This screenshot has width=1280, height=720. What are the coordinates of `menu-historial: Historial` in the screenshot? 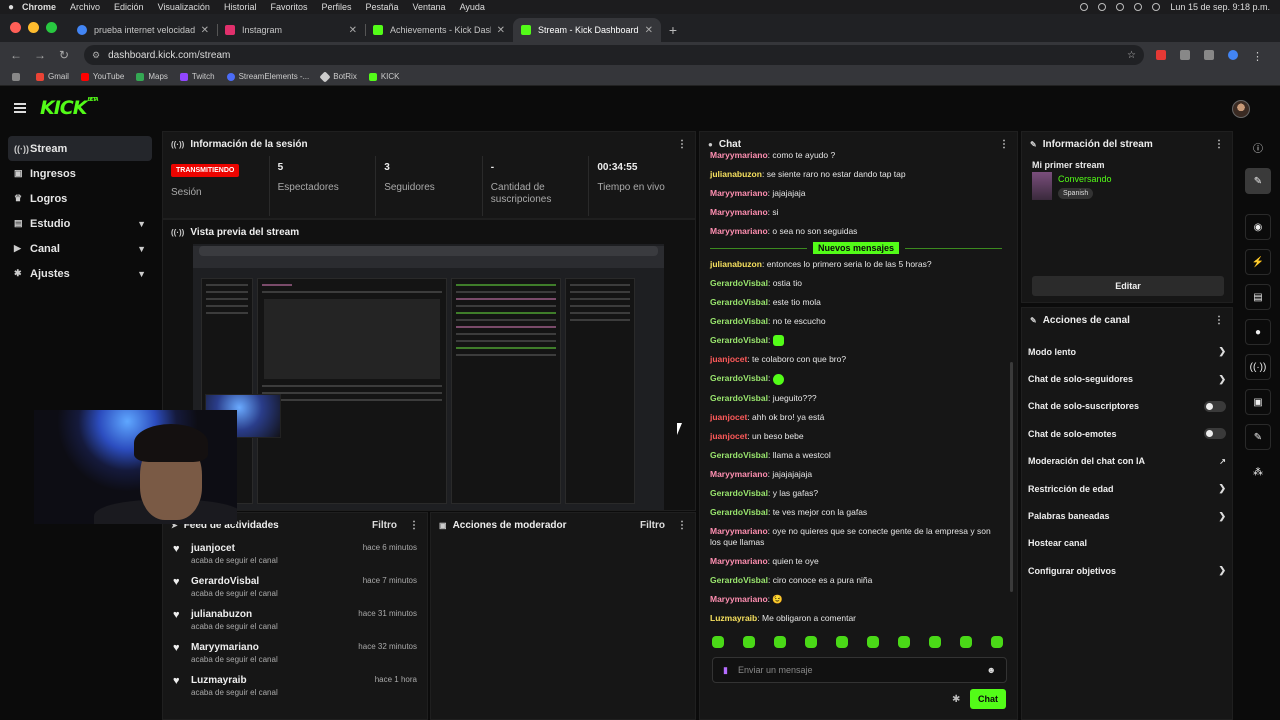 It's located at (240, 7).